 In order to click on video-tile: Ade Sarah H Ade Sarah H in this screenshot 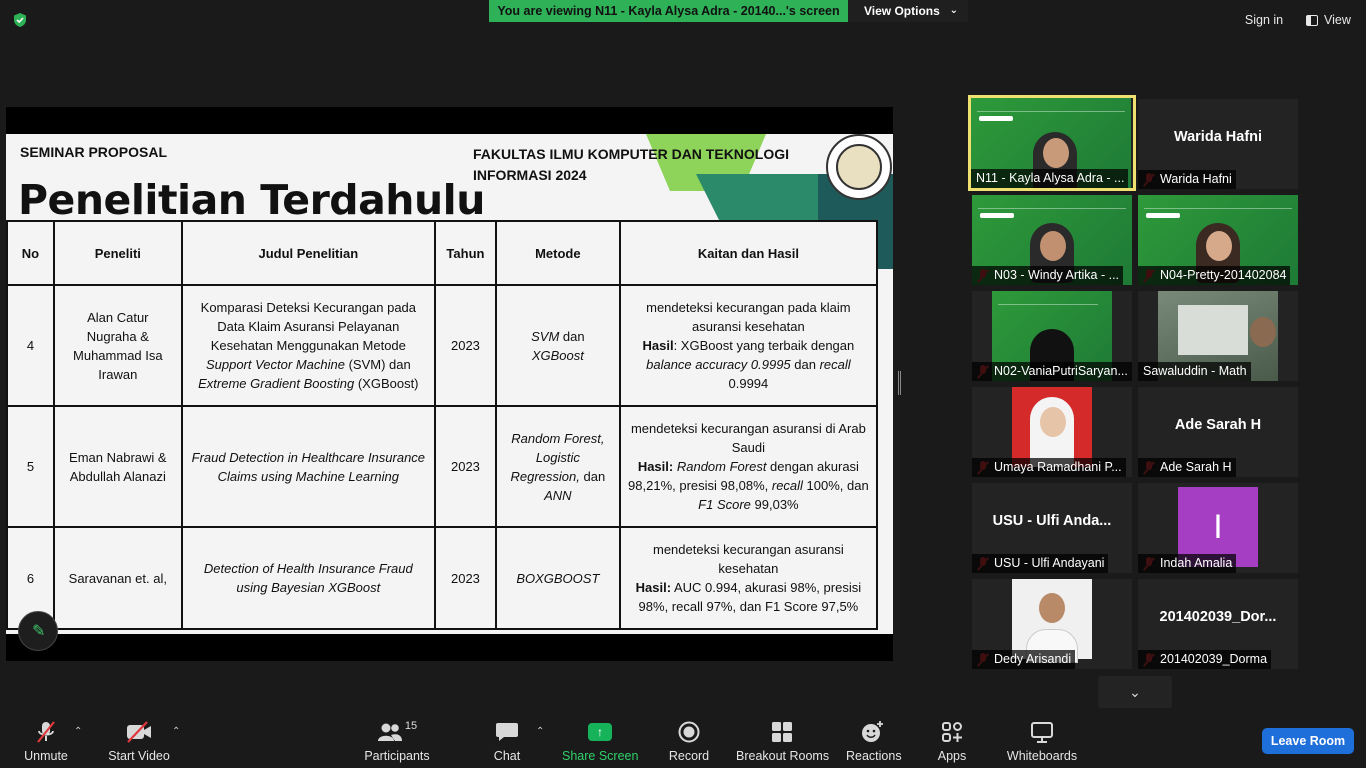, I will do `click(1218, 432)`.